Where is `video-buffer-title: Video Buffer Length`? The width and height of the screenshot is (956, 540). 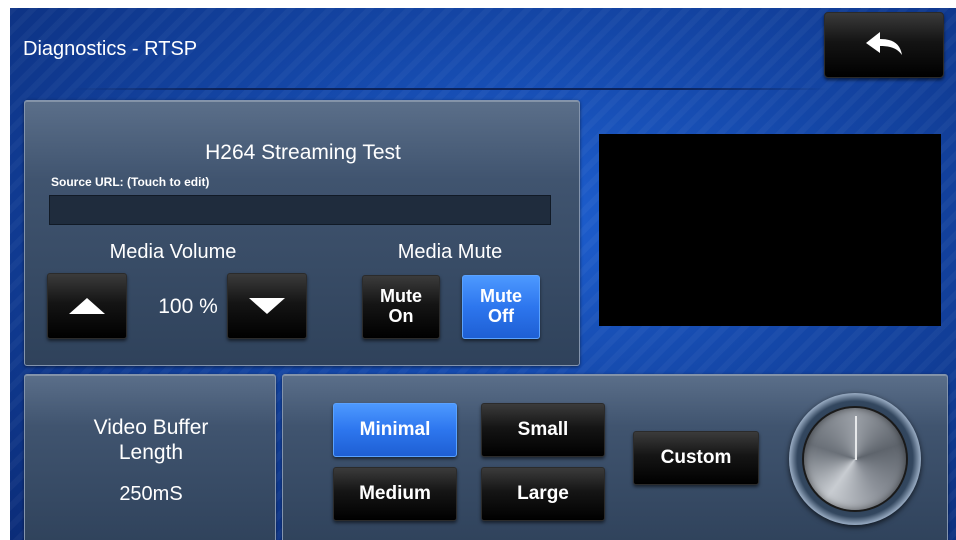
video-buffer-title: Video Buffer Length is located at coordinates (151, 440).